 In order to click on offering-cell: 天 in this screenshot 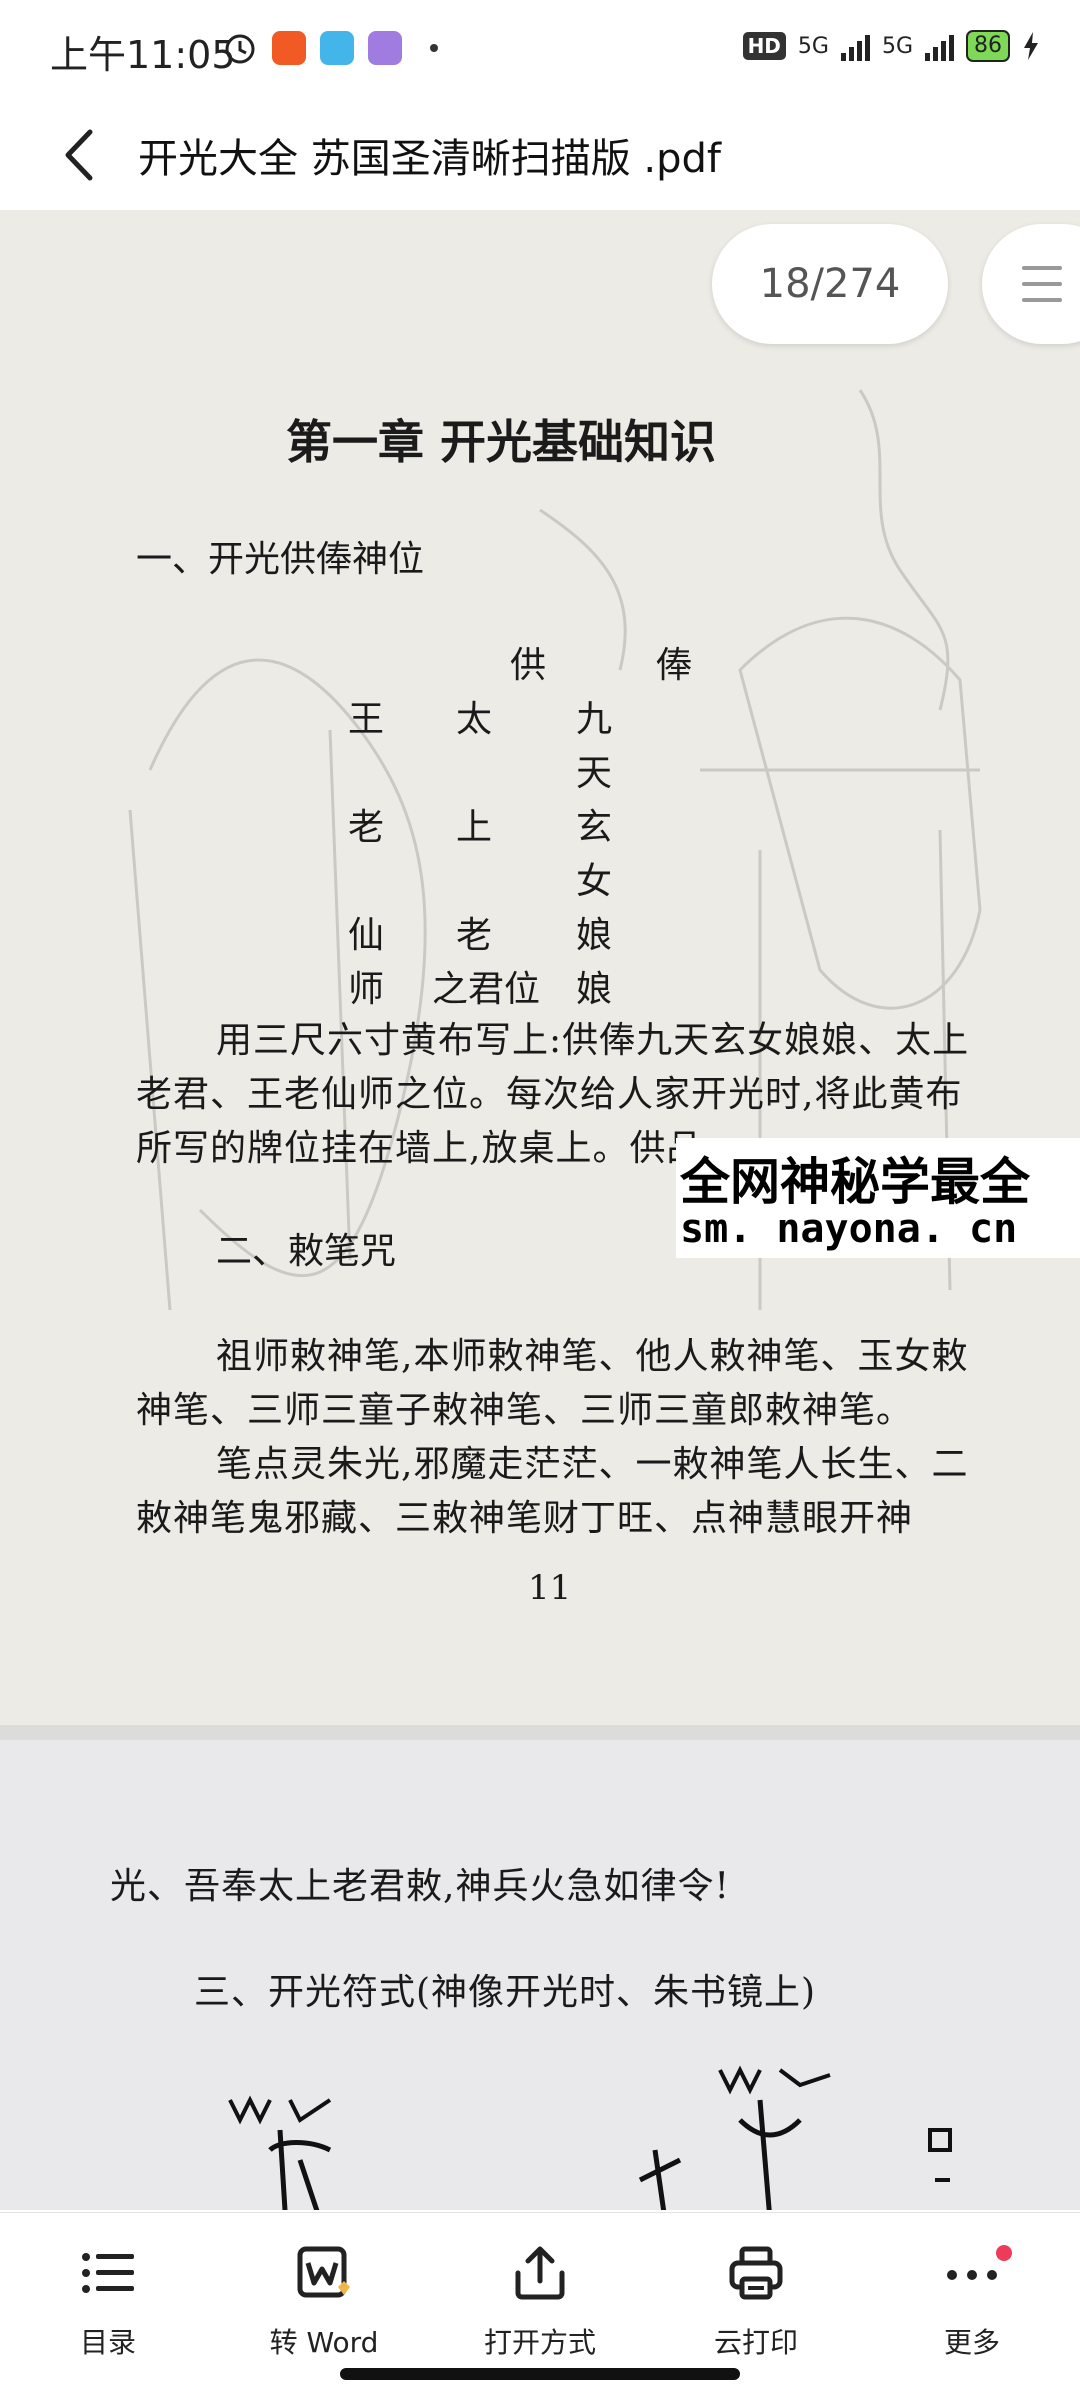, I will do `click(594, 773)`.